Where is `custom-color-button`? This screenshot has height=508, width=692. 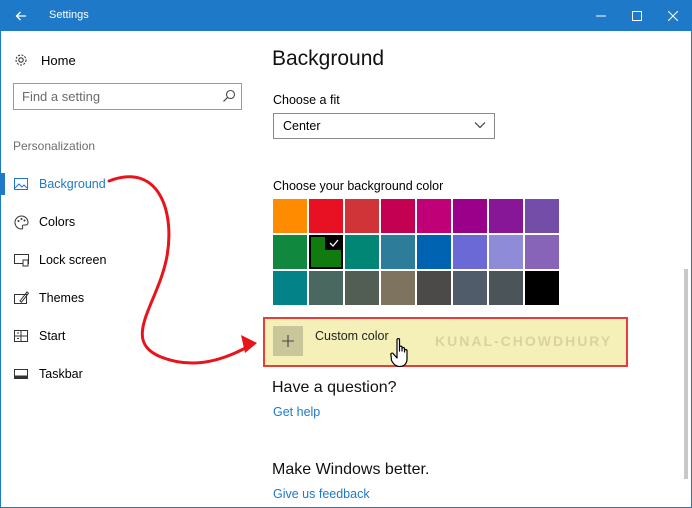 custom-color-button is located at coordinates (288, 341).